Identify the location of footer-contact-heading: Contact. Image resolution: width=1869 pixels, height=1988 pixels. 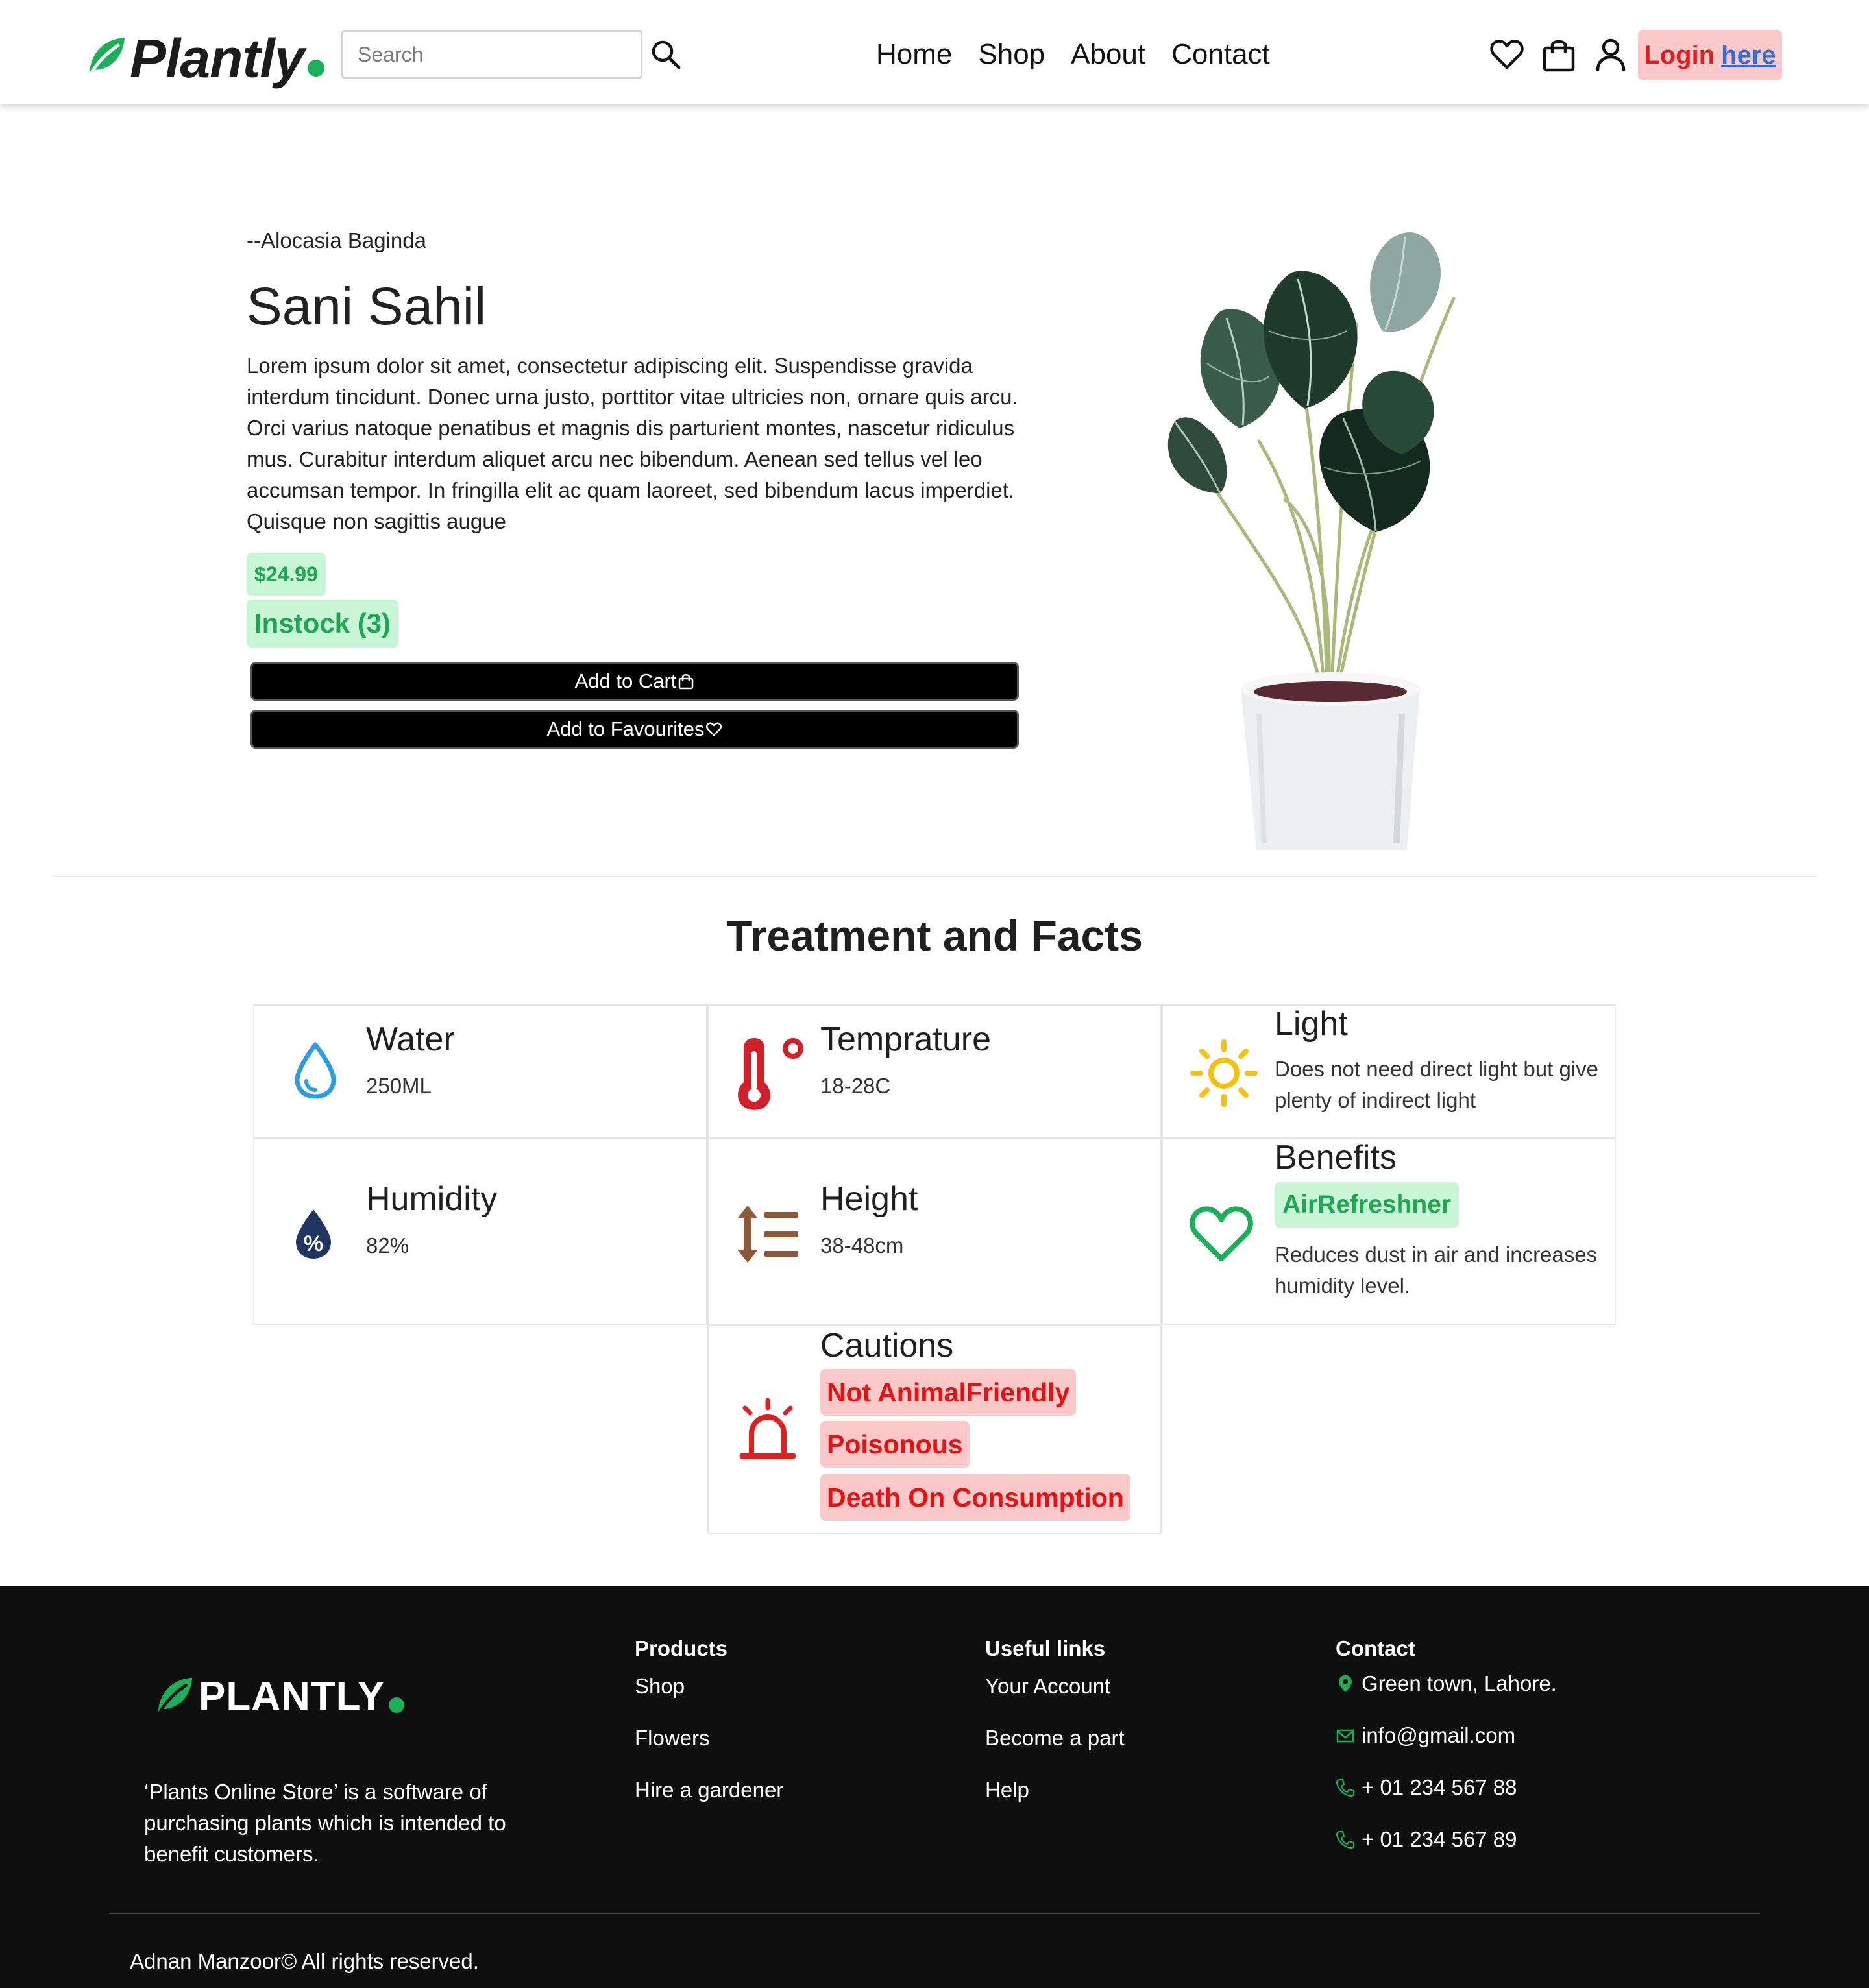
(1375, 1648).